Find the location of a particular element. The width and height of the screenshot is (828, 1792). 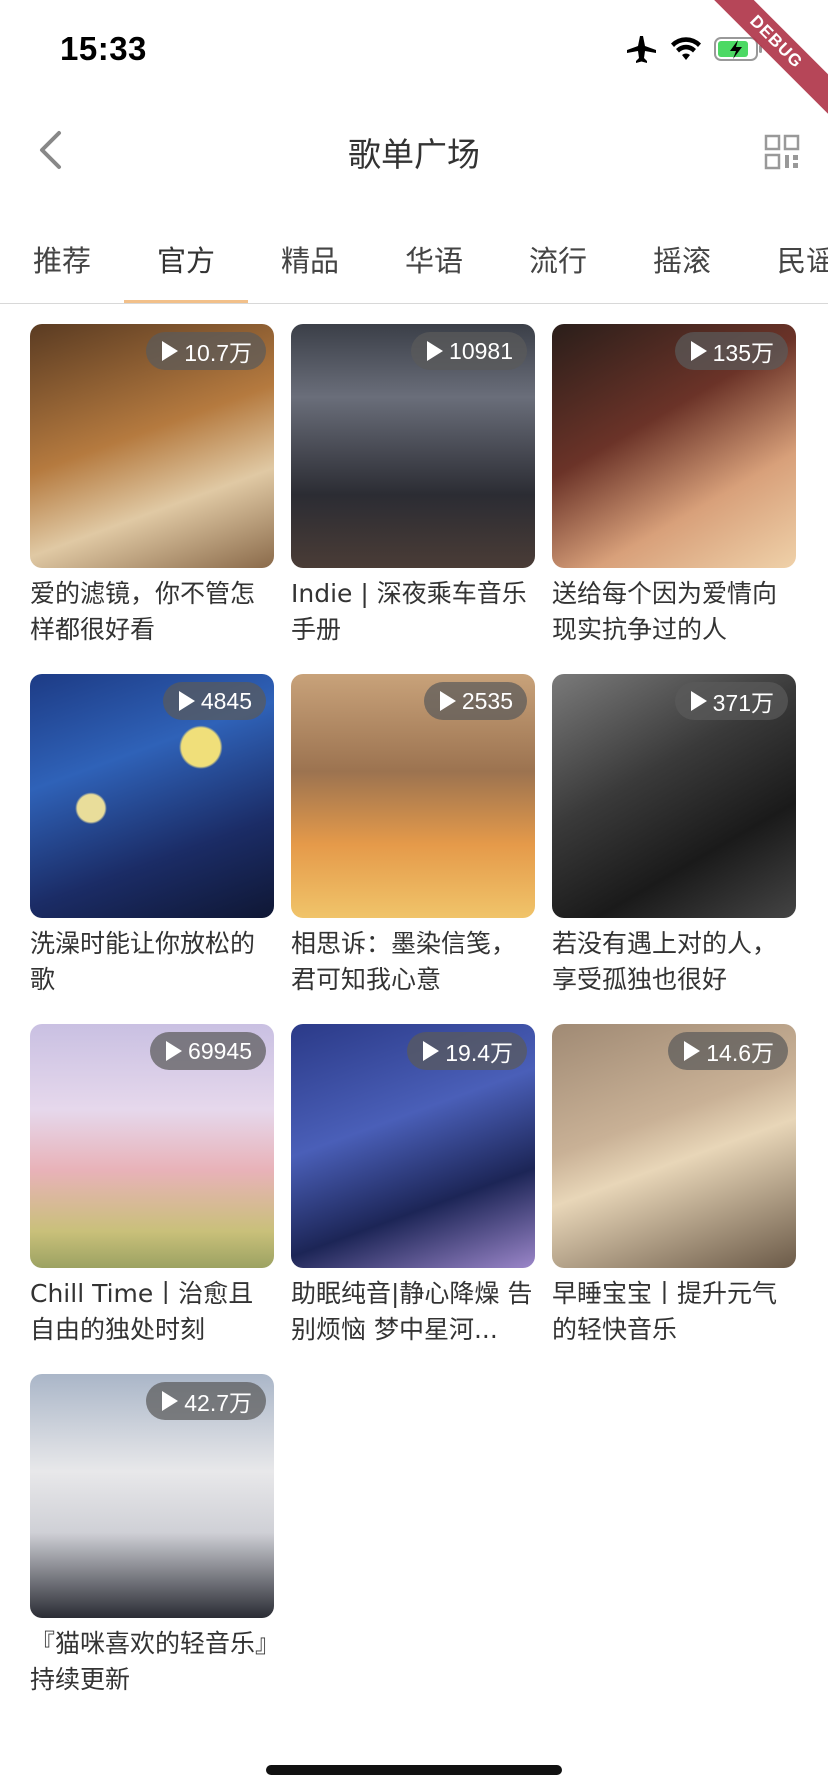

home-indicator is located at coordinates (414, 1770).